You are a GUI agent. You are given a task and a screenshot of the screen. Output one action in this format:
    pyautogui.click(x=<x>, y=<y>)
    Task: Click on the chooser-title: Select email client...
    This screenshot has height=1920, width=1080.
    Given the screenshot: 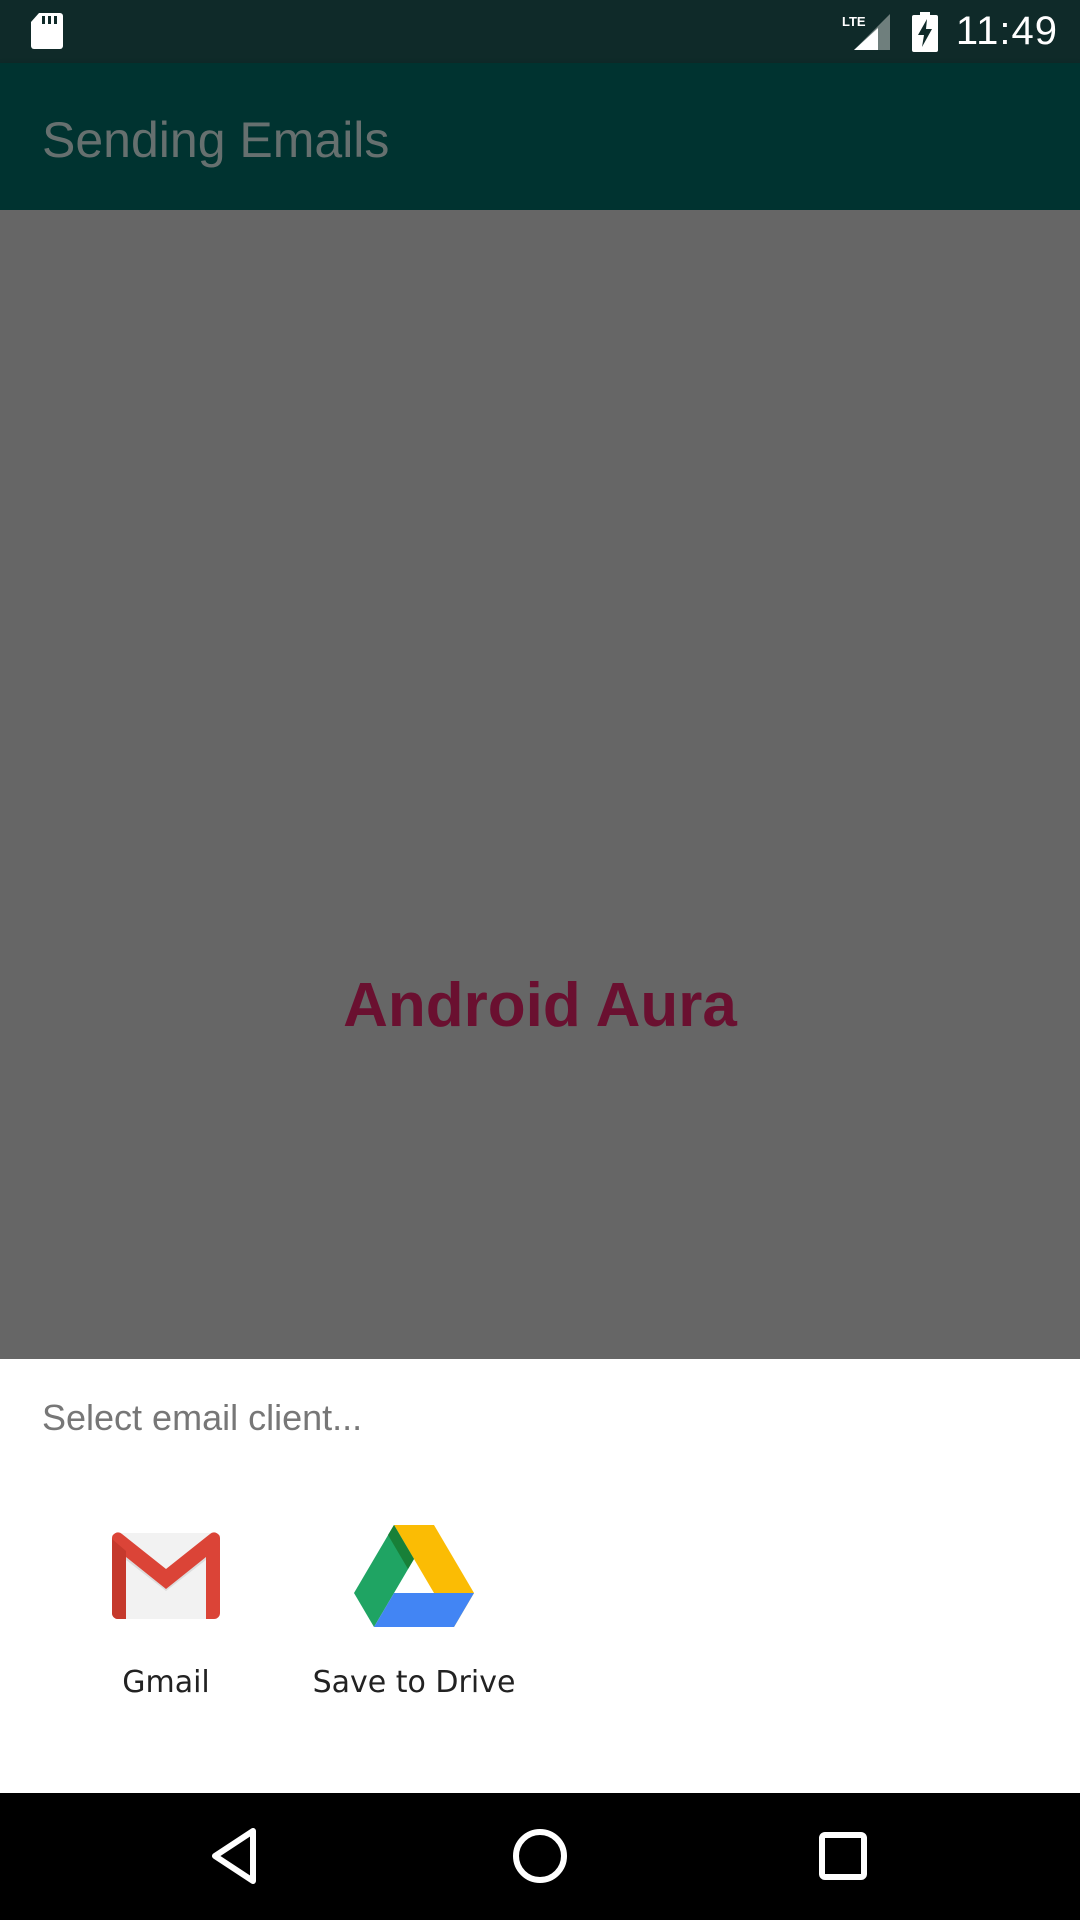 What is the action you would take?
    pyautogui.click(x=202, y=1417)
    